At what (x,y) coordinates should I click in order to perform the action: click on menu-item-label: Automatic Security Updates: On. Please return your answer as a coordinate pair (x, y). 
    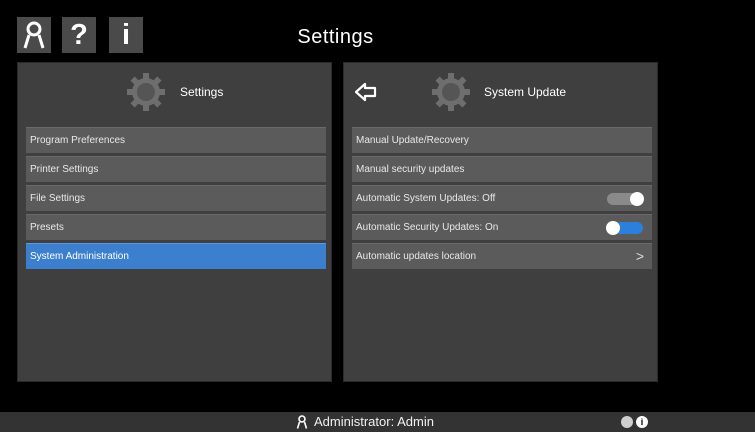
    Looking at the image, I should click on (427, 227).